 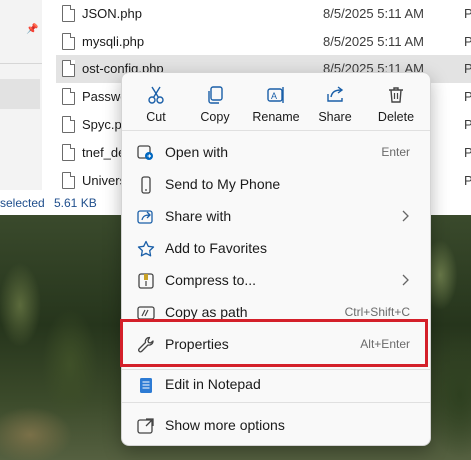 What do you see at coordinates (215, 95) in the screenshot?
I see `copy-icon` at bounding box center [215, 95].